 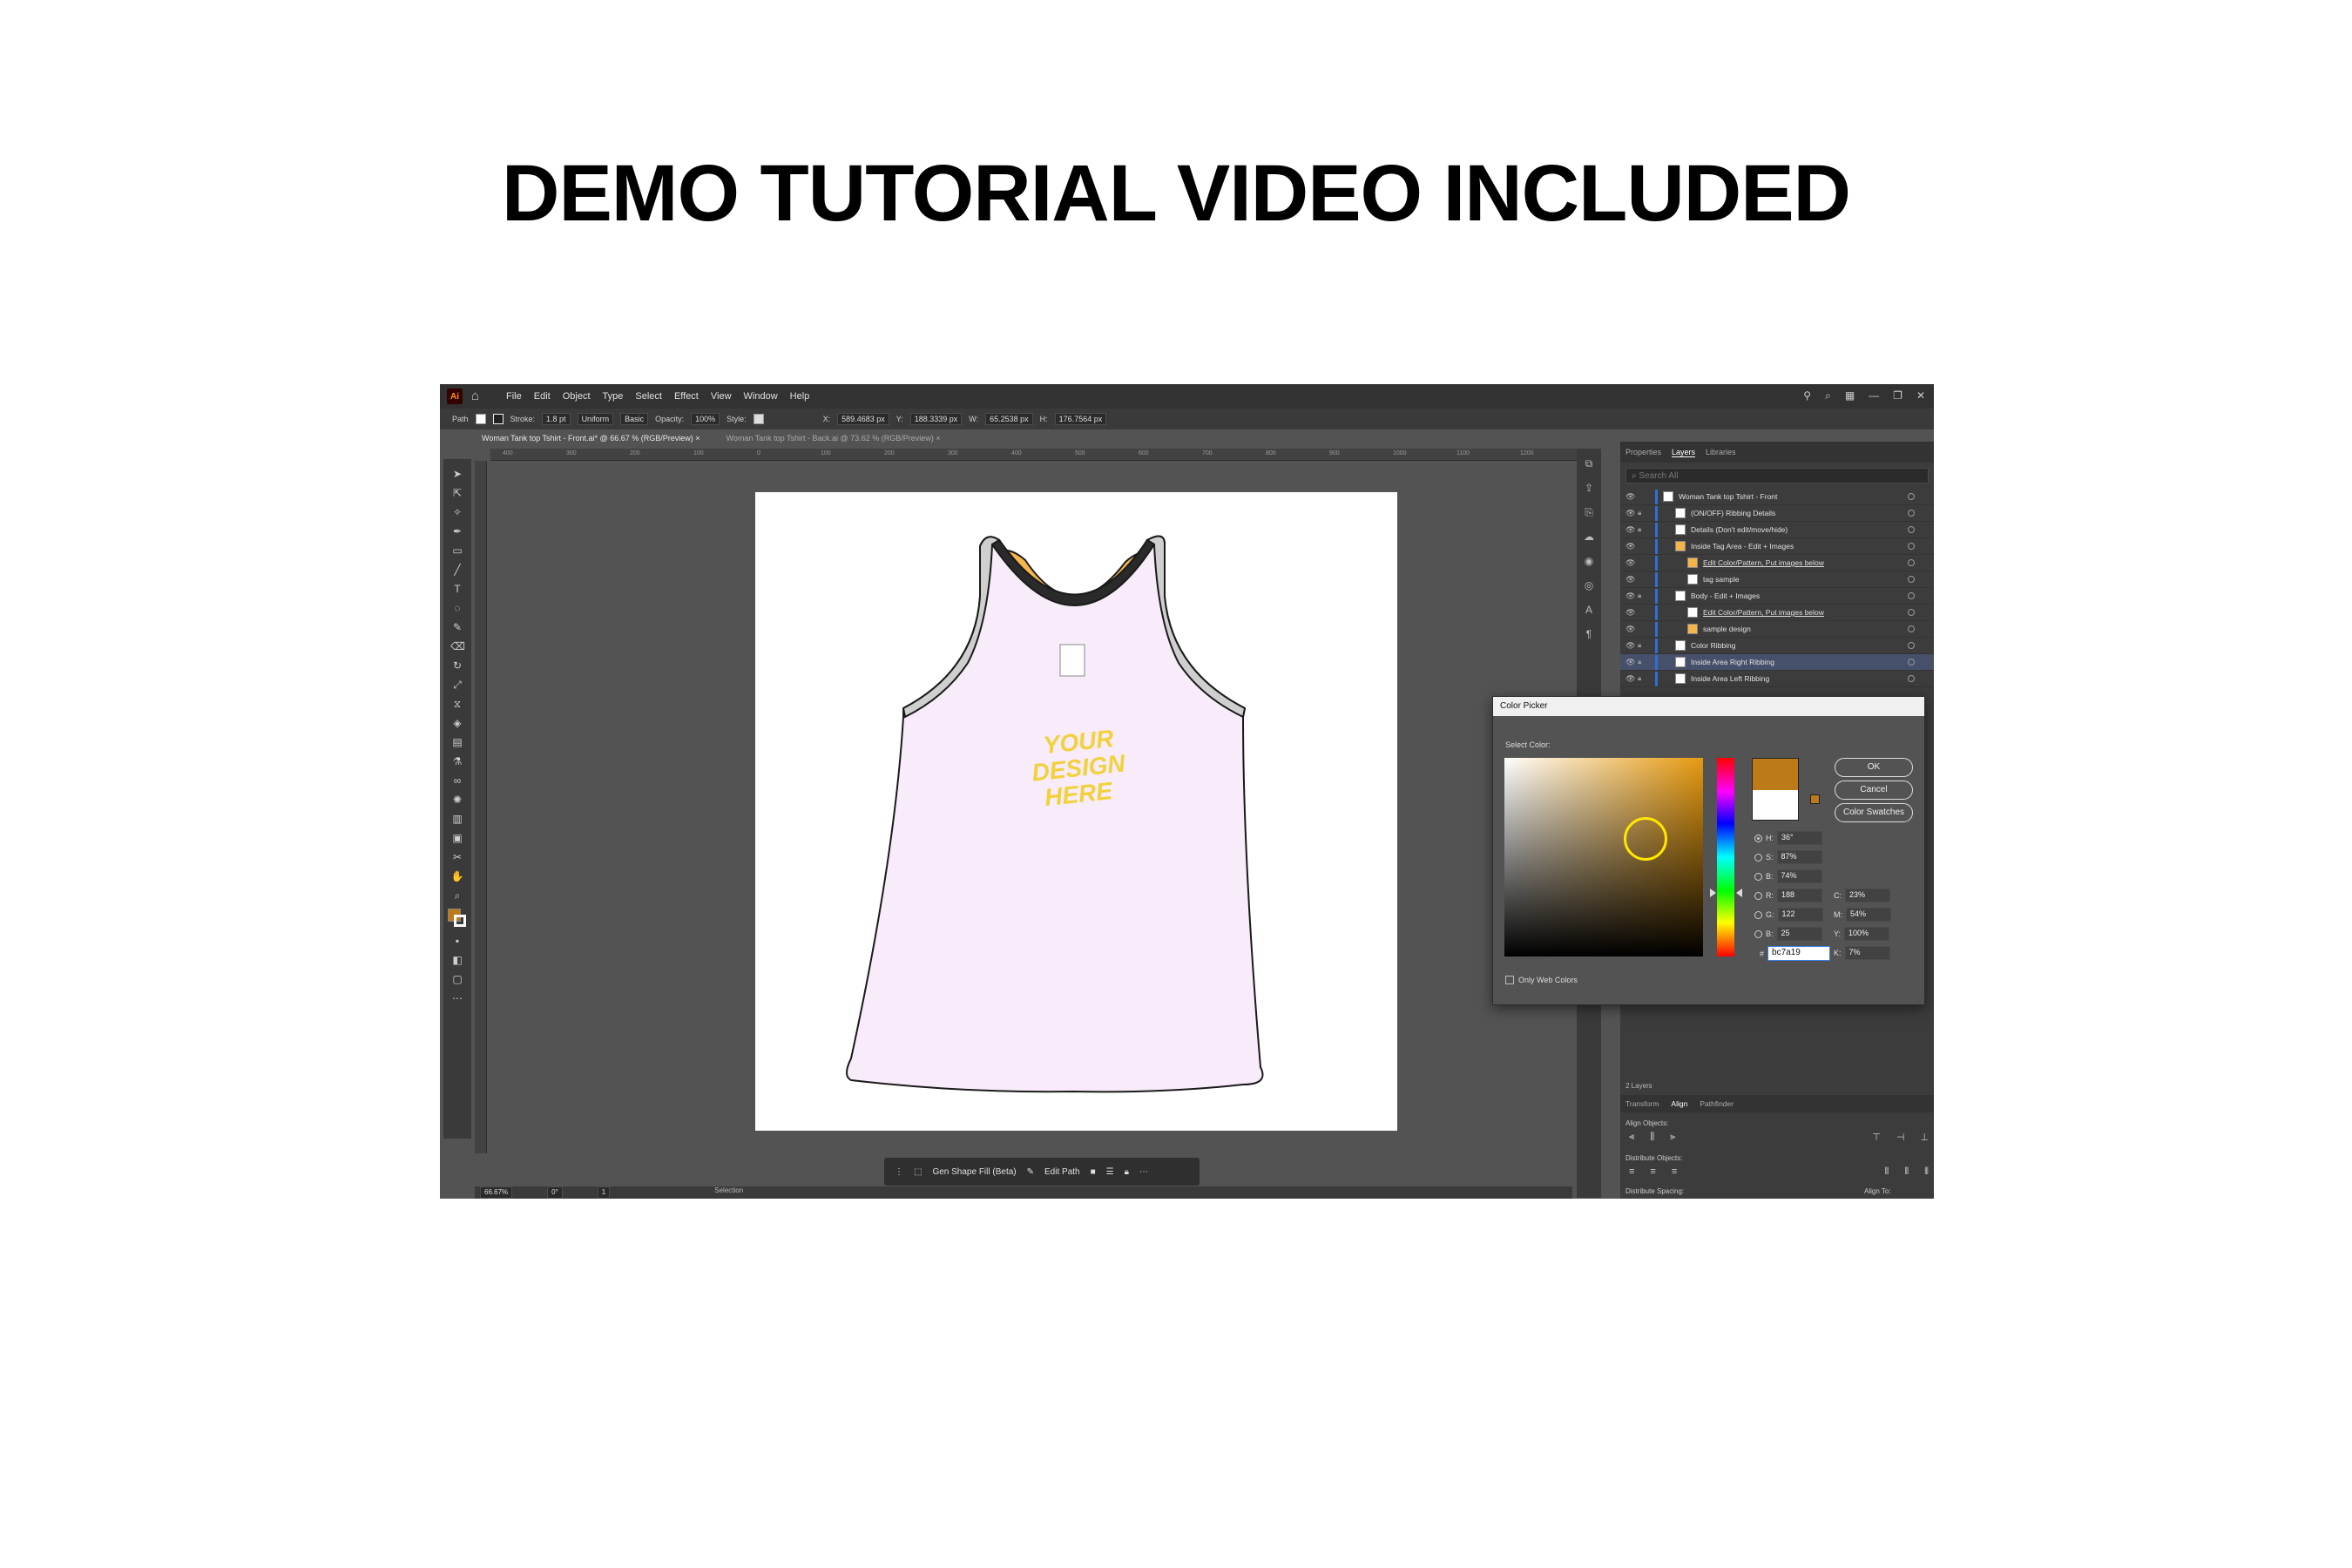 I want to click on layer-name: Inside Area Left Ribbing, so click(x=1730, y=678).